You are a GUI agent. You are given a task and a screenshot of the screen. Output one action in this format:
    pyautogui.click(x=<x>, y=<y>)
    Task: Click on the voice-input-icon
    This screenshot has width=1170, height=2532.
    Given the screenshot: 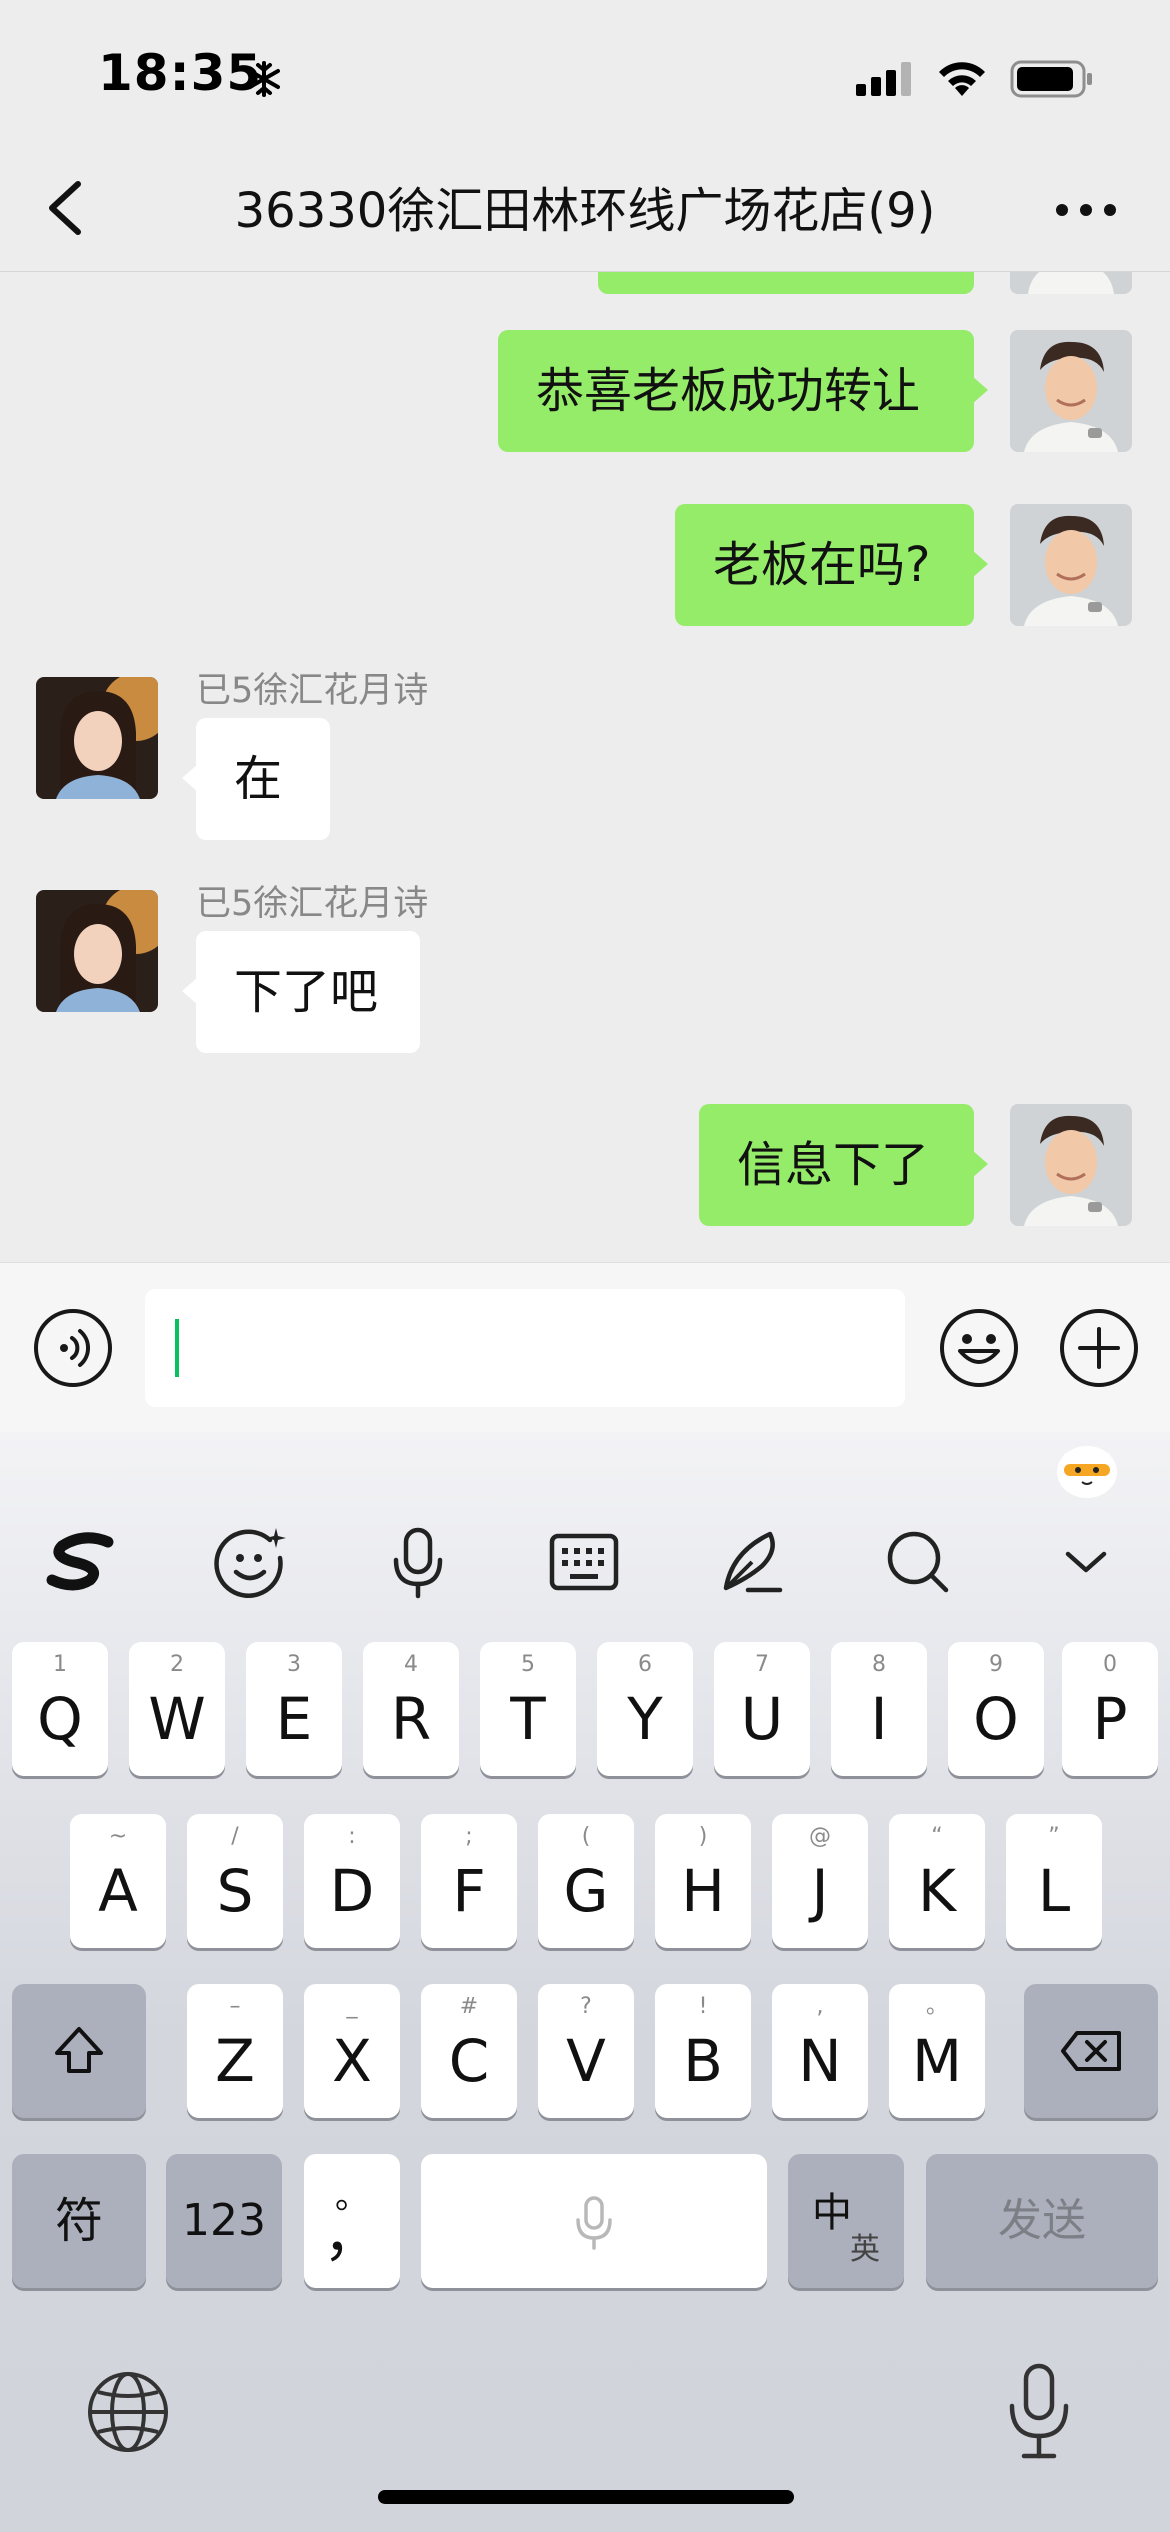 What is the action you would take?
    pyautogui.click(x=73, y=1348)
    